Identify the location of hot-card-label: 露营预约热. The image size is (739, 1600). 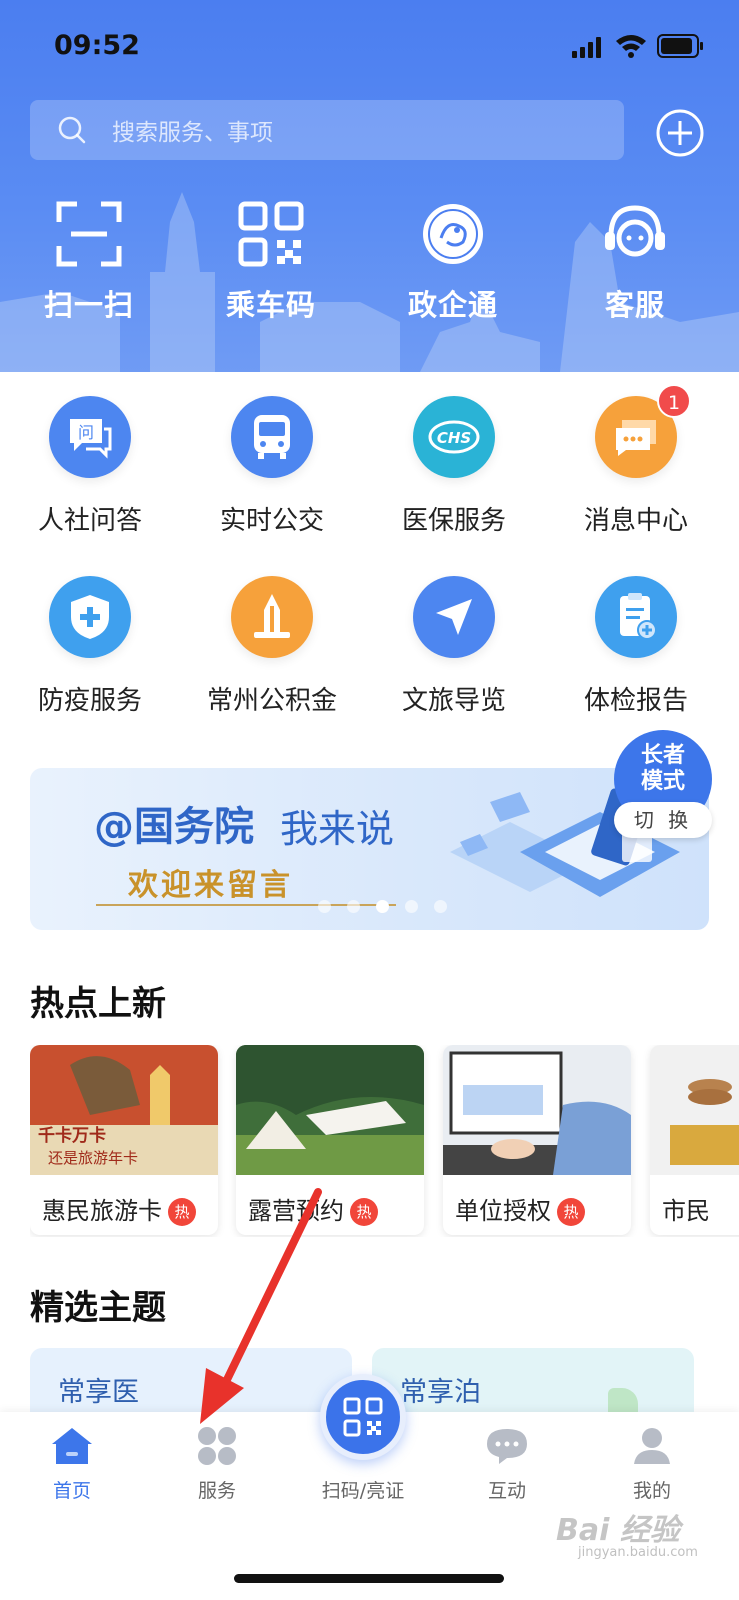
(313, 1208).